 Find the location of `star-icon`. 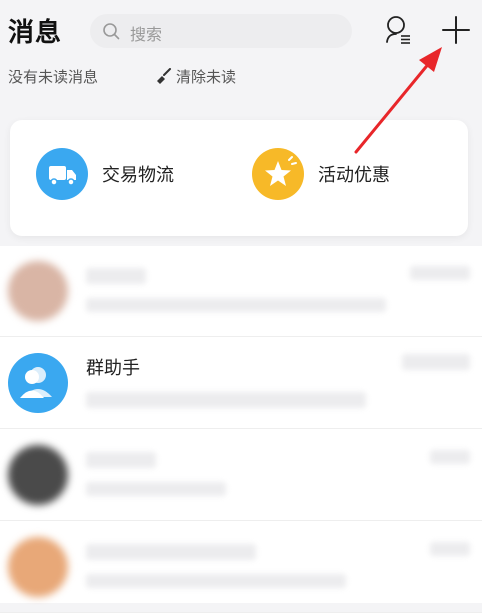

star-icon is located at coordinates (278, 174).